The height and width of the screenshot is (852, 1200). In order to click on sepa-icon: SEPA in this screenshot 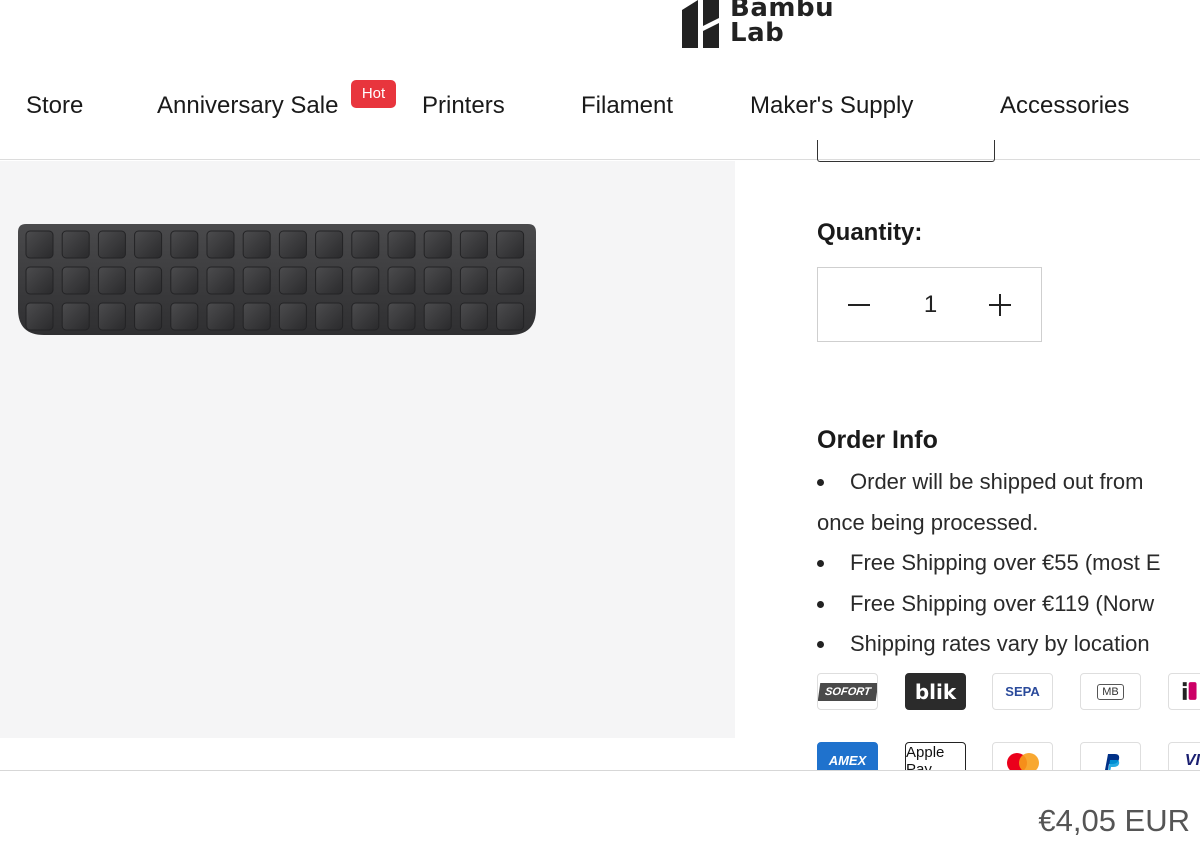, I will do `click(1022, 691)`.